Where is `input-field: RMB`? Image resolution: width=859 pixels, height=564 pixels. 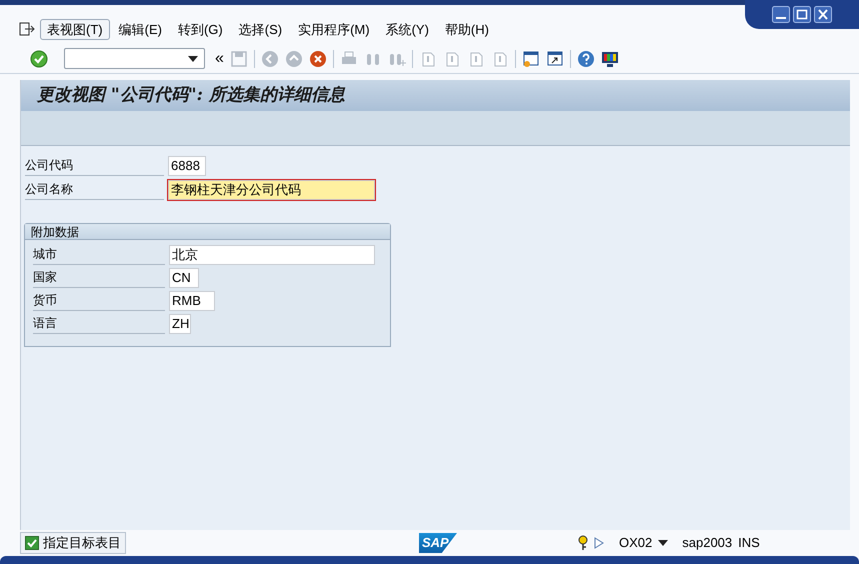 input-field: RMB is located at coordinates (192, 301).